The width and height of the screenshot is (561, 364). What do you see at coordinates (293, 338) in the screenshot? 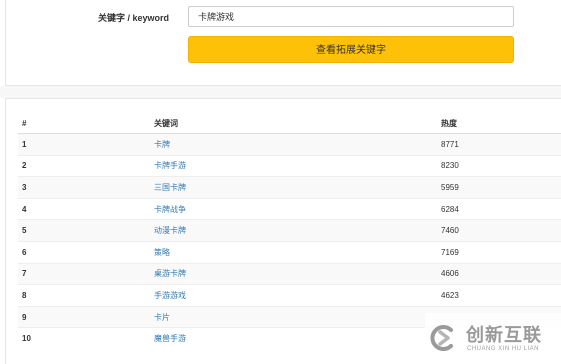
I see `row-keyword: 魔兽手游` at bounding box center [293, 338].